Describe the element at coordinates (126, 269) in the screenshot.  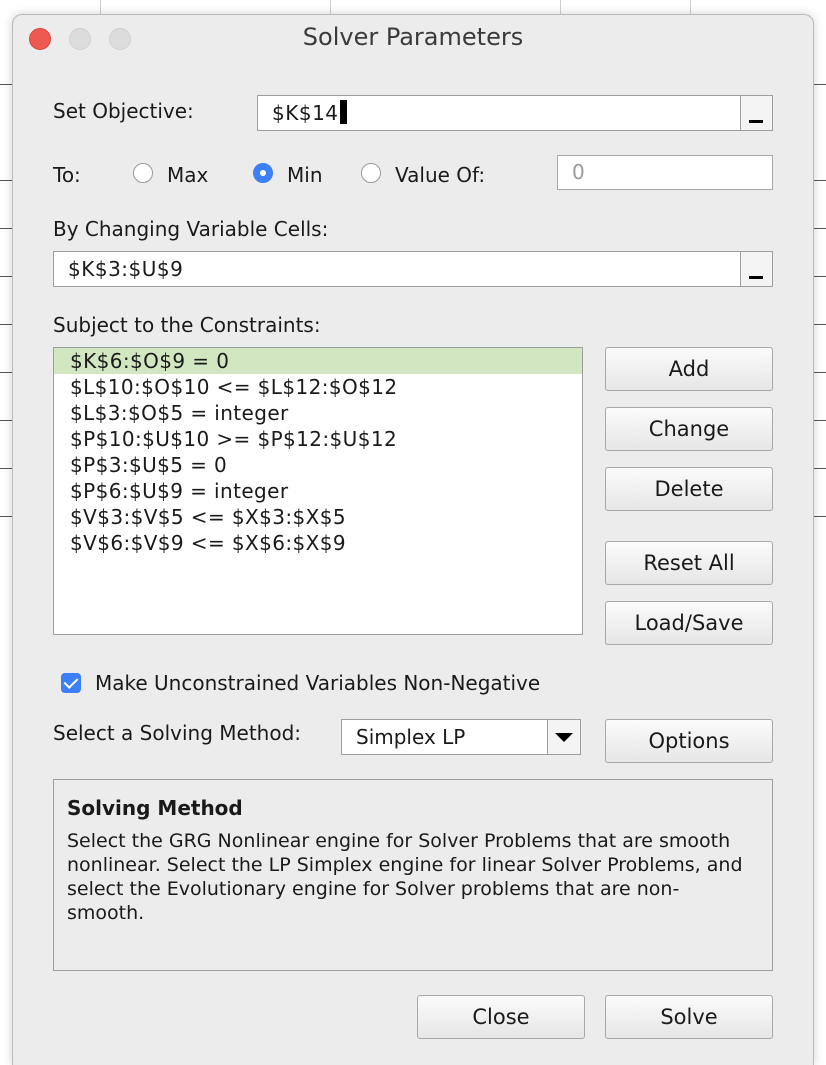
I see `changing-cells-value: $K$3:$U$9` at that location.